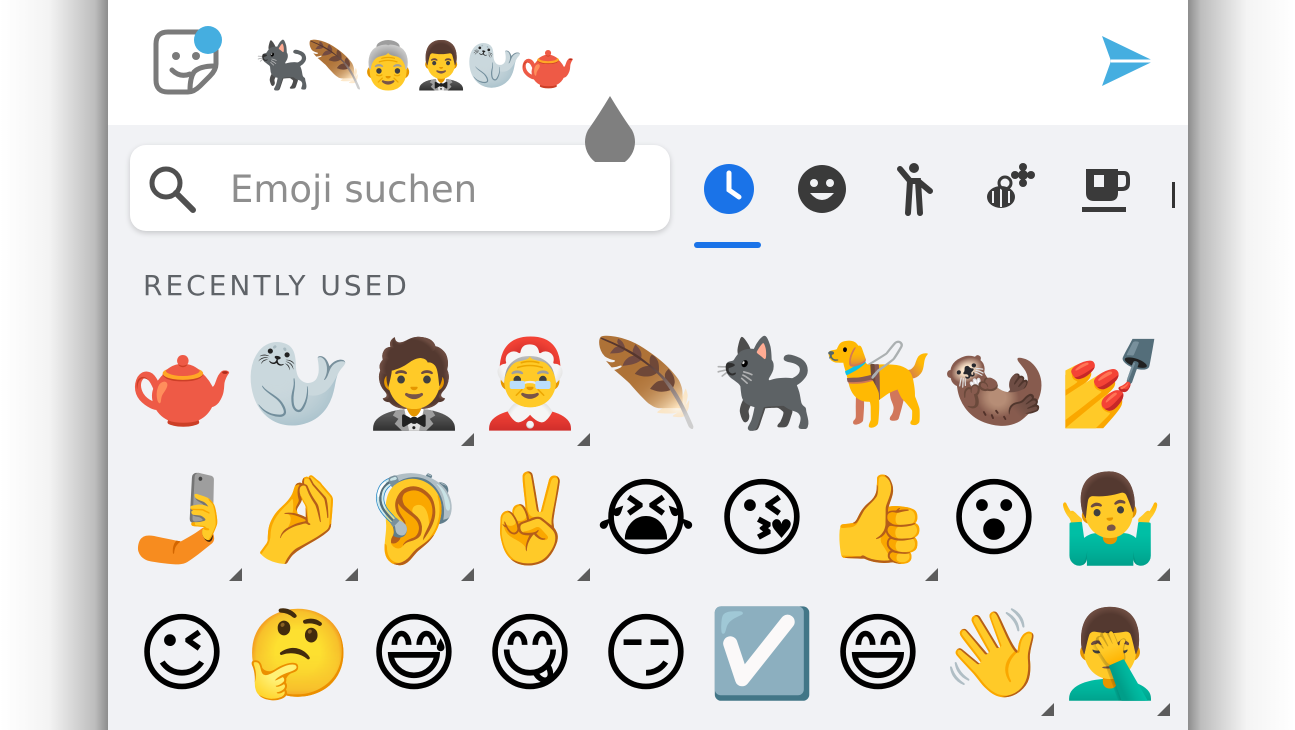 The height and width of the screenshot is (730, 1295). What do you see at coordinates (648, 62) in the screenshot?
I see `compose-bar: 🐈‍⬛🪶👵🤵‍♂️🦭🫖` at bounding box center [648, 62].